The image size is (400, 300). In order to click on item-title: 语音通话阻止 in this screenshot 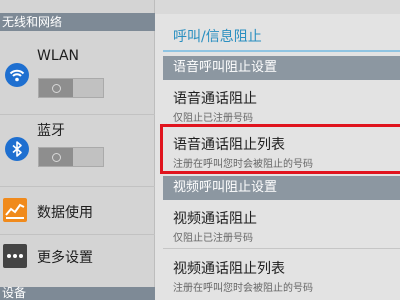, I will do `click(215, 99)`.